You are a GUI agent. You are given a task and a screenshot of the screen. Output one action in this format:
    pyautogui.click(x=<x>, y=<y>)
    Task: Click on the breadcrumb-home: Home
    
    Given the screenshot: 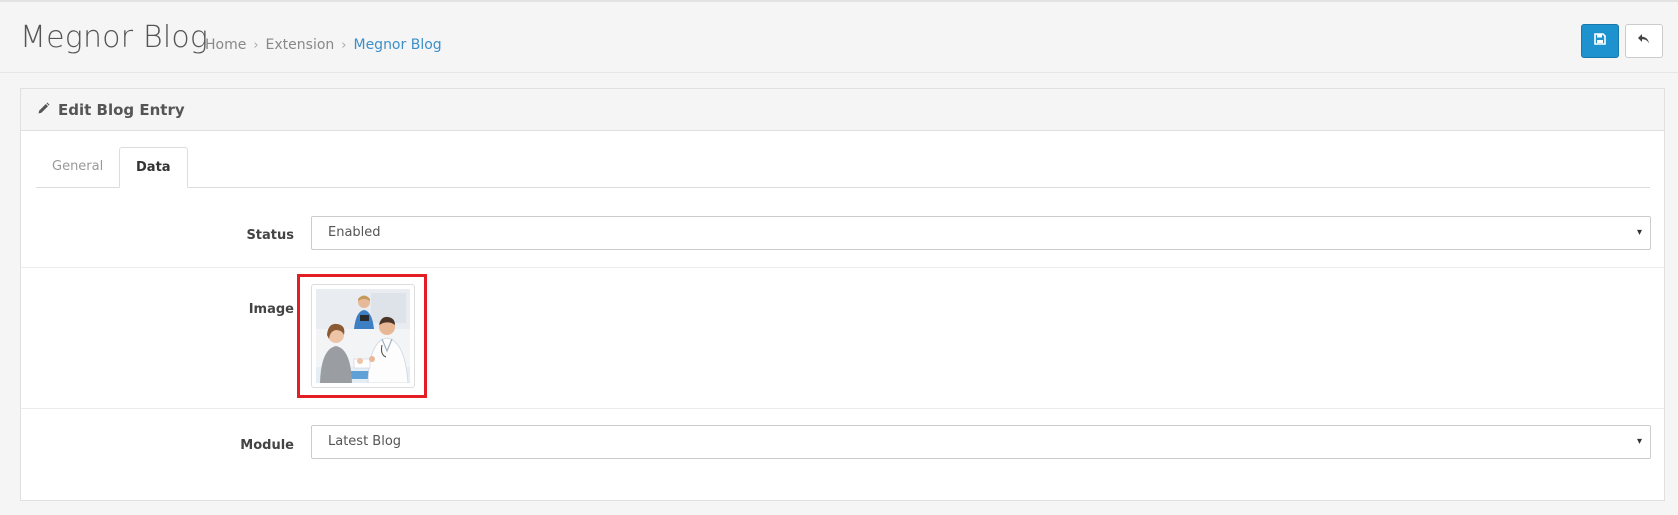 What is the action you would take?
    pyautogui.click(x=225, y=45)
    